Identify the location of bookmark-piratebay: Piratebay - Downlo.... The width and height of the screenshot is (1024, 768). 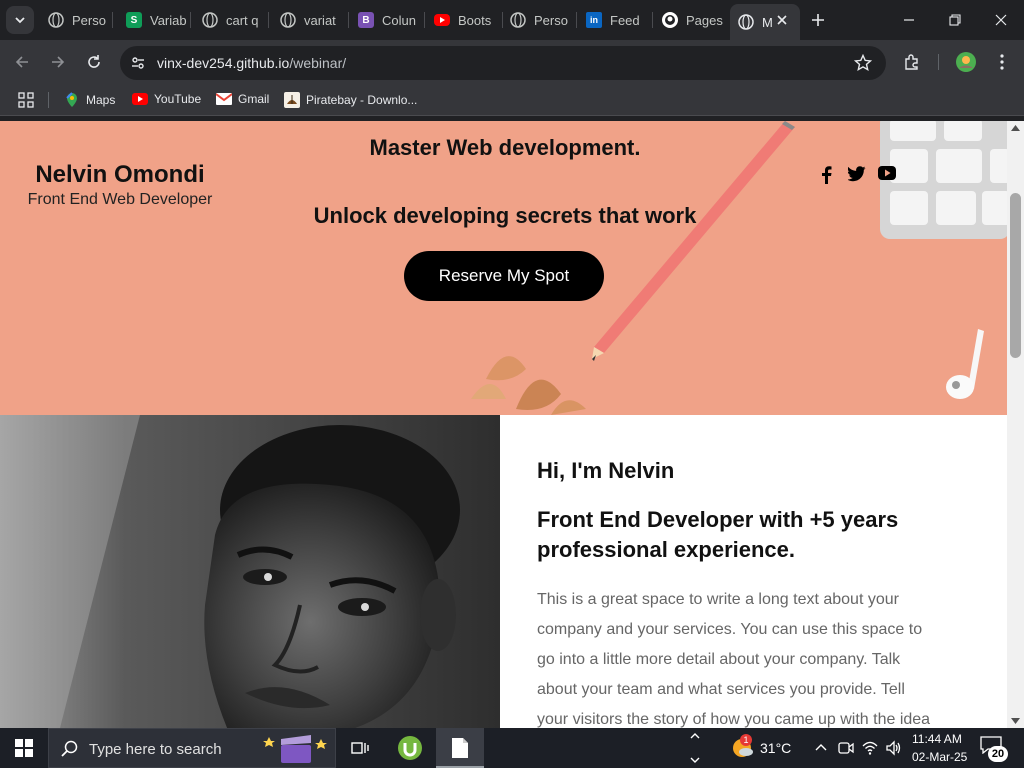
(350, 100).